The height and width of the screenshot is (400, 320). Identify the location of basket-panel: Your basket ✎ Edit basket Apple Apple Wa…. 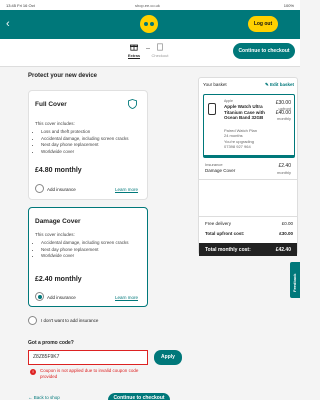
(248, 166).